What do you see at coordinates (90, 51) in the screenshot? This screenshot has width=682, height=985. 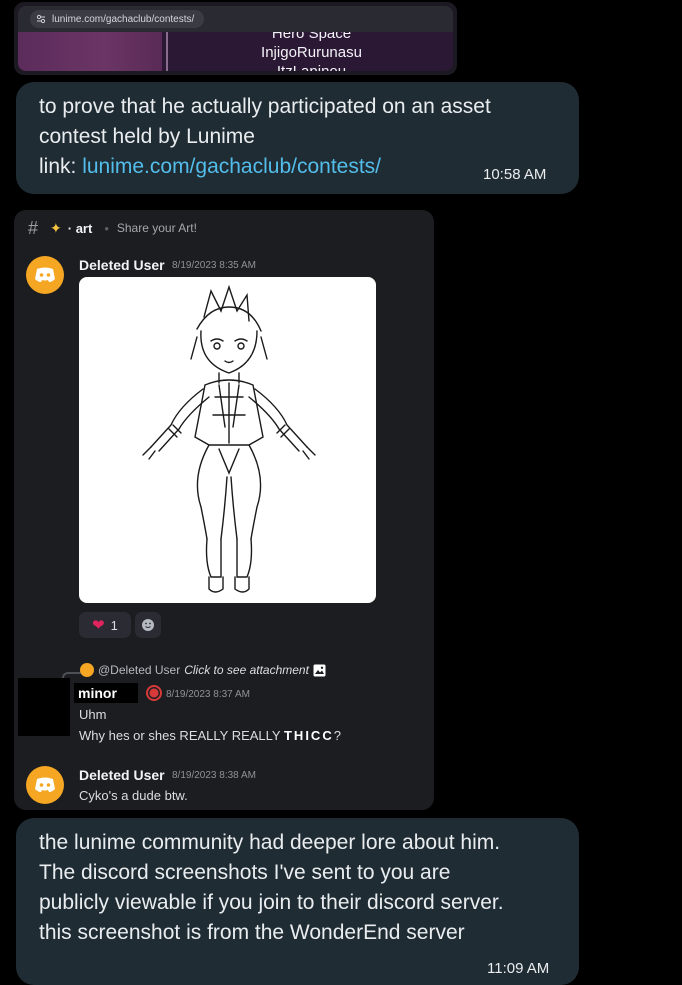 I see `decorative-band` at bounding box center [90, 51].